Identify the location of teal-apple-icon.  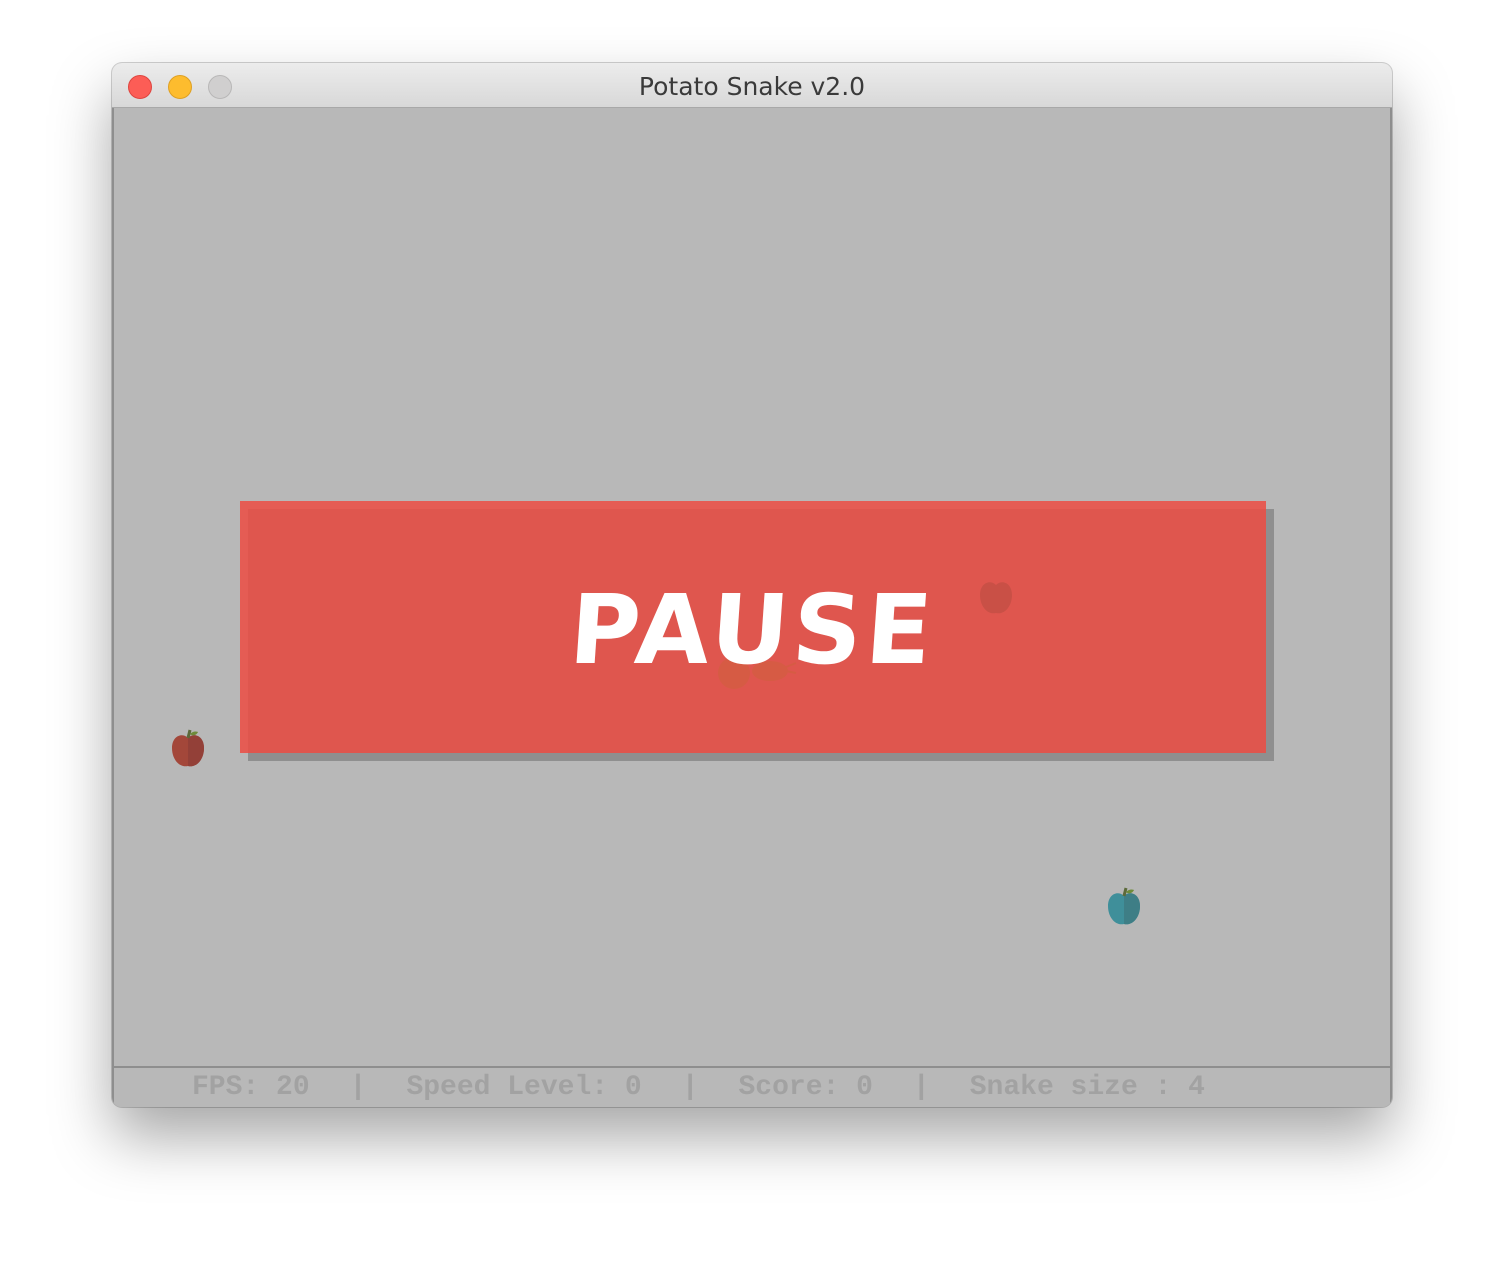
(1124, 906).